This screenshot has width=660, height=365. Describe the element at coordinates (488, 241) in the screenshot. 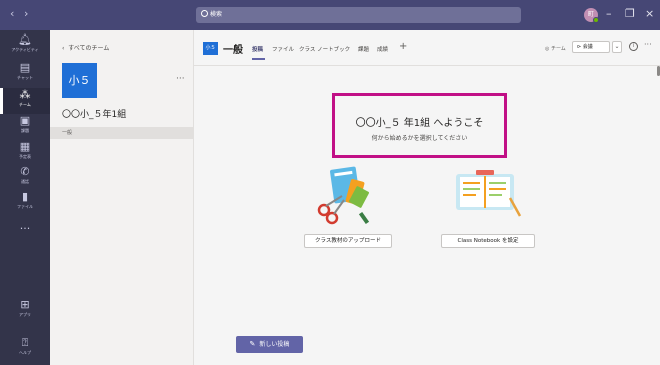

I see `setup-notebook-button: Class Notebook を設定` at that location.